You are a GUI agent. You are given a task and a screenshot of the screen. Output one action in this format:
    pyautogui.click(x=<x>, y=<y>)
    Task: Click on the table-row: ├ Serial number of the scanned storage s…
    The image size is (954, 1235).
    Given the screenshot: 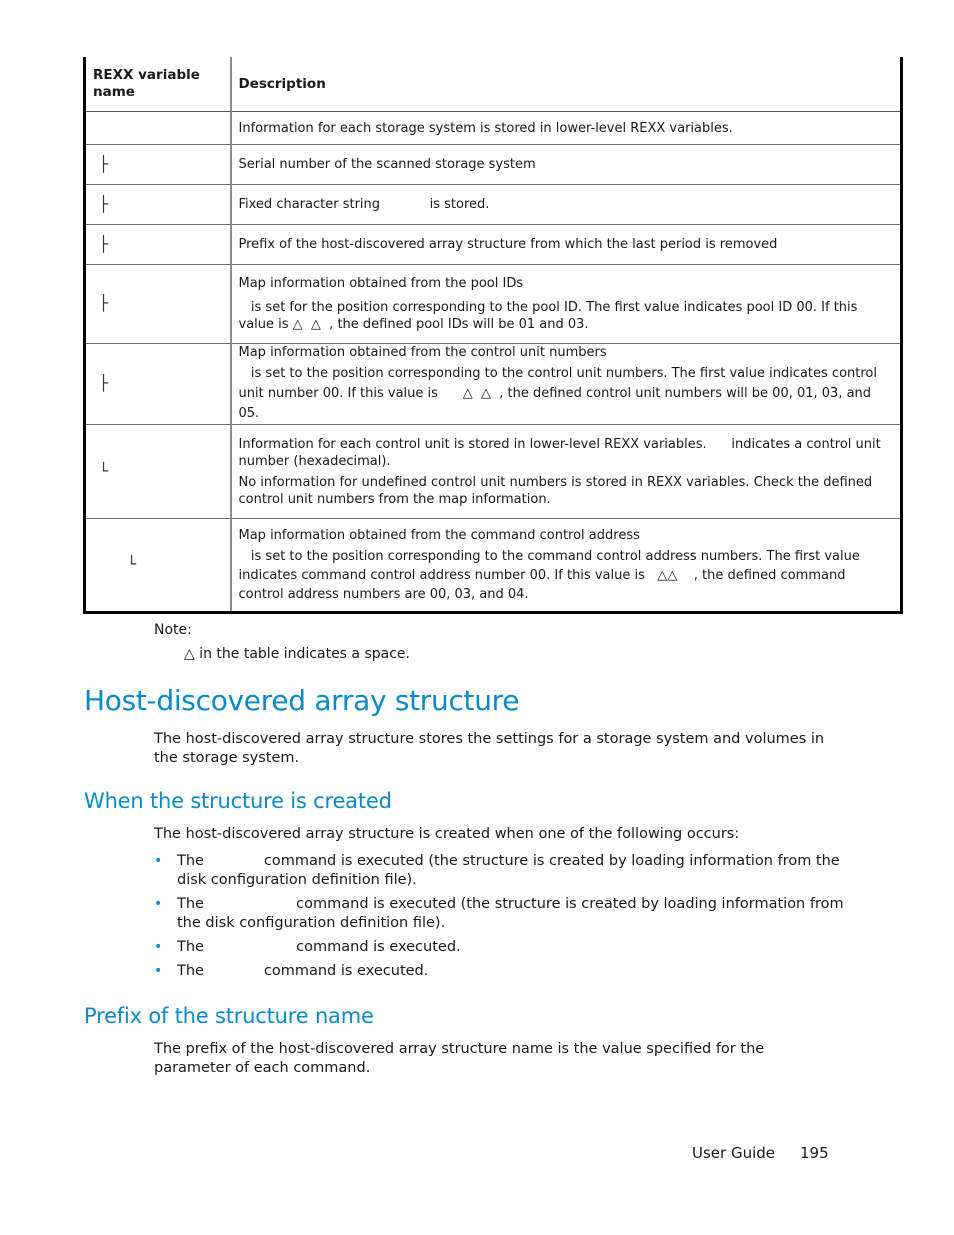 What is the action you would take?
    pyautogui.click(x=493, y=164)
    